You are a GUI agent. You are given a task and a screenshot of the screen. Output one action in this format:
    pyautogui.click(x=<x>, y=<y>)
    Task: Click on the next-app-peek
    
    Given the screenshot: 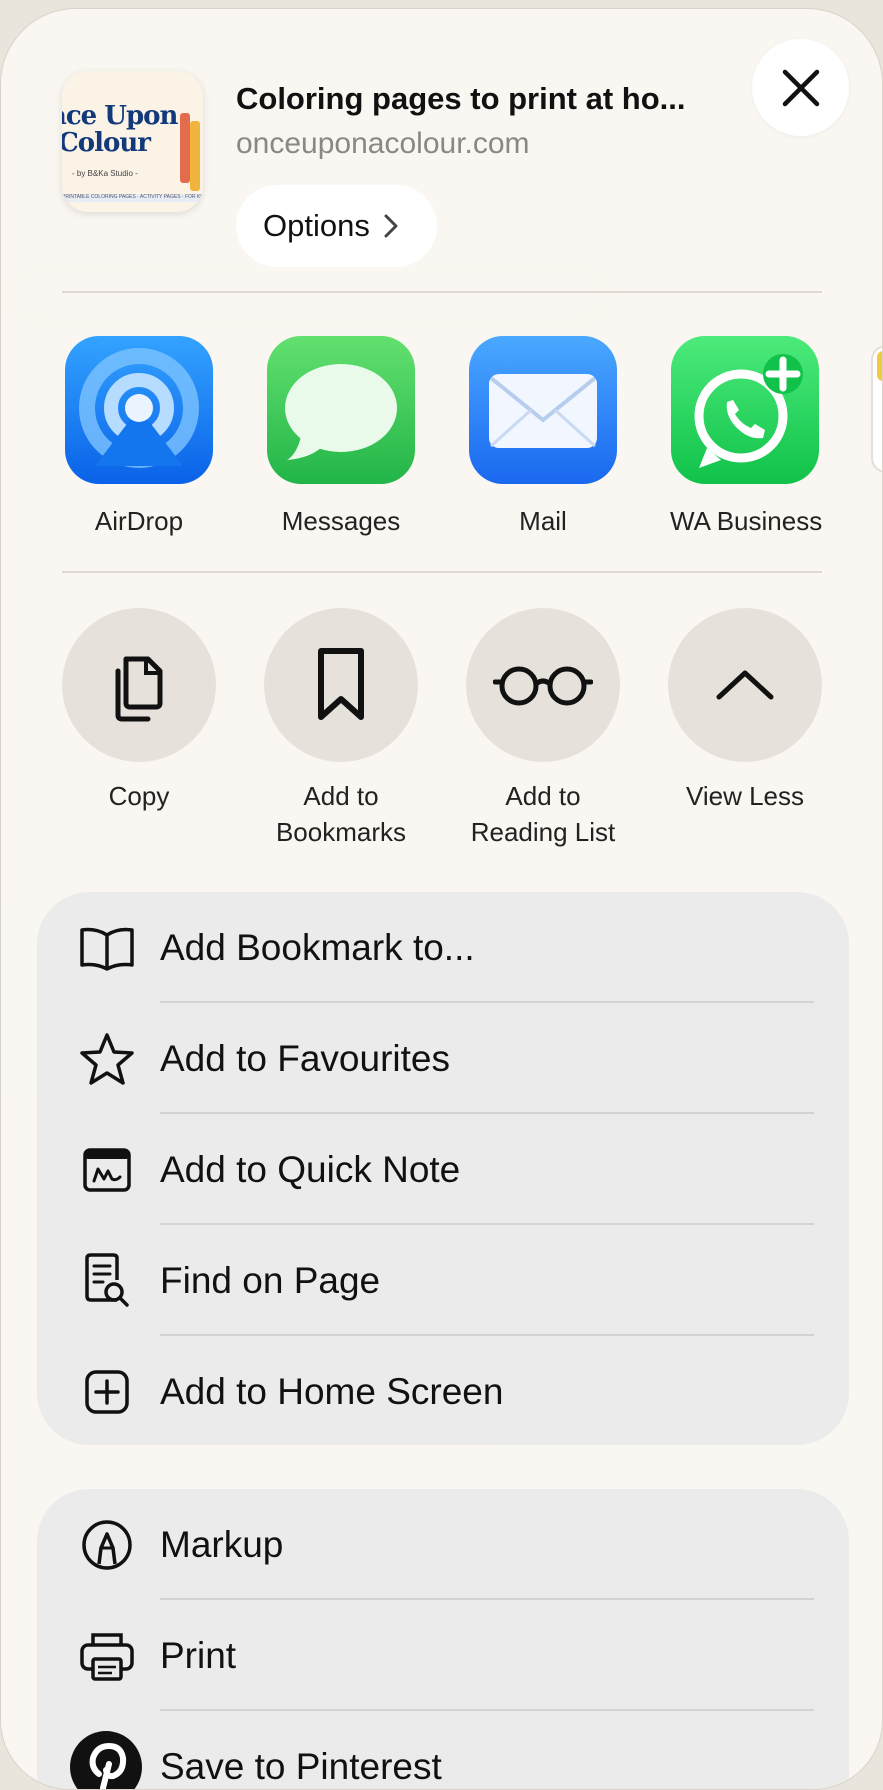 What is the action you would take?
    pyautogui.click(x=876, y=409)
    